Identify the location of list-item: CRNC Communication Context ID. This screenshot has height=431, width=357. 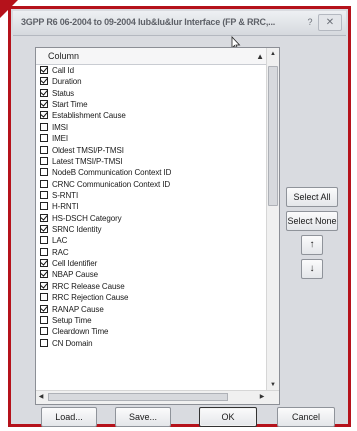
(151, 184).